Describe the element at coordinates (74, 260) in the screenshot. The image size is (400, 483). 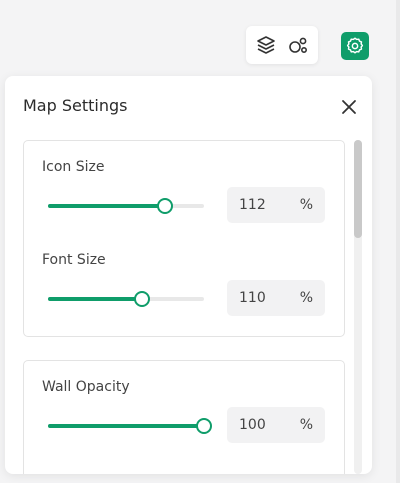
I see `font-size-label: Font Size` at that location.